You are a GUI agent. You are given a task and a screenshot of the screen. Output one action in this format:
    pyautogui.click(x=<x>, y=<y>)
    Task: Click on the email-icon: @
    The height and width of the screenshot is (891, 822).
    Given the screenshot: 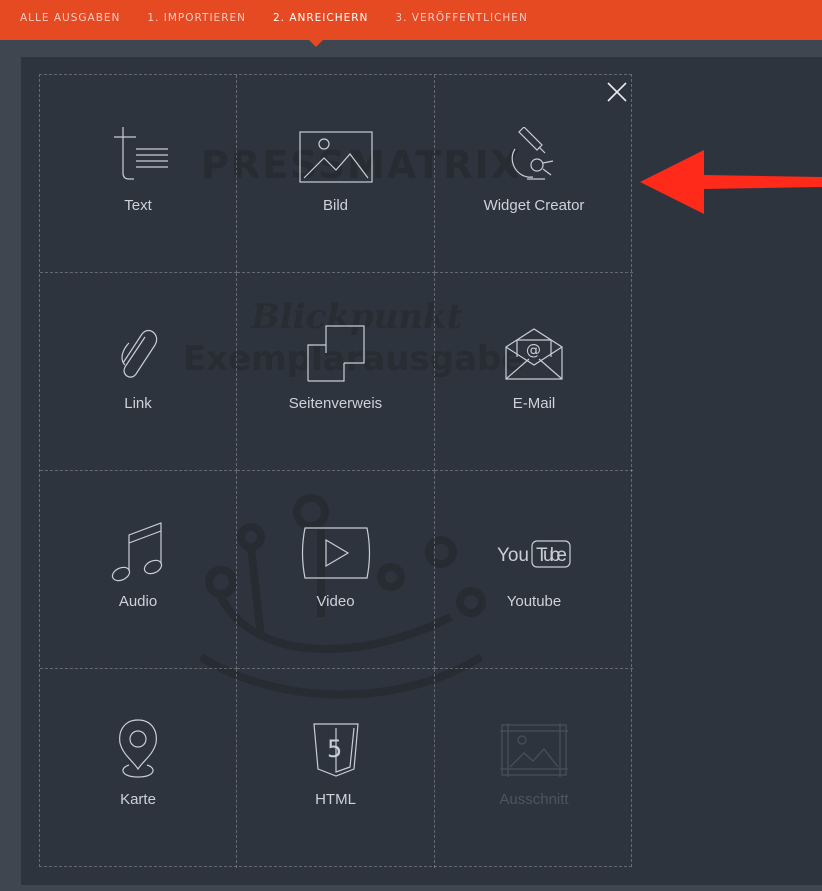 What is the action you would take?
    pyautogui.click(x=534, y=354)
    